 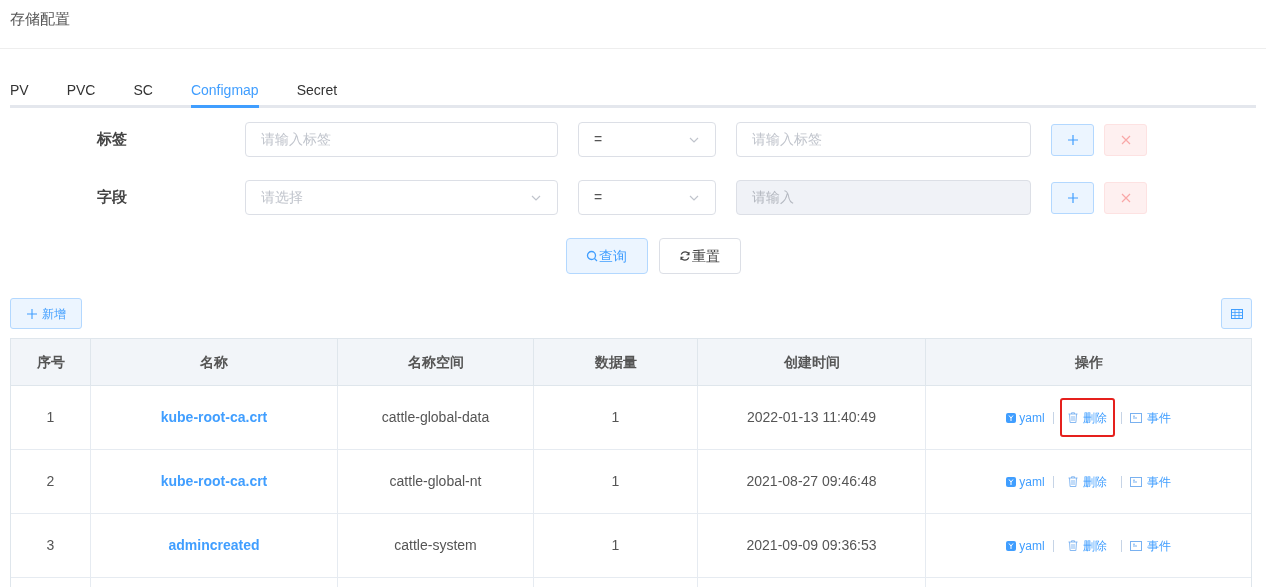 I want to click on page-title: 存储配置, so click(x=40, y=18).